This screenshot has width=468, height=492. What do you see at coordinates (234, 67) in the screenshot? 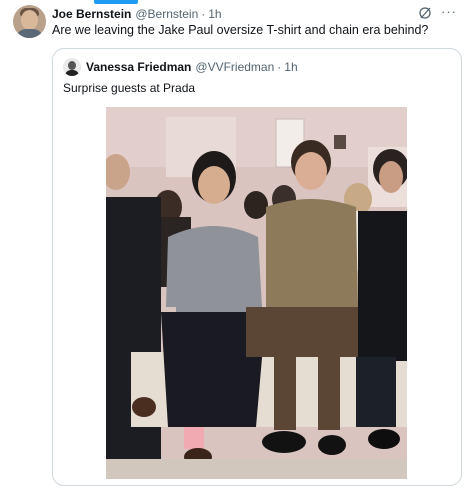
I see `quoted-author-handle: @VVFriedman` at bounding box center [234, 67].